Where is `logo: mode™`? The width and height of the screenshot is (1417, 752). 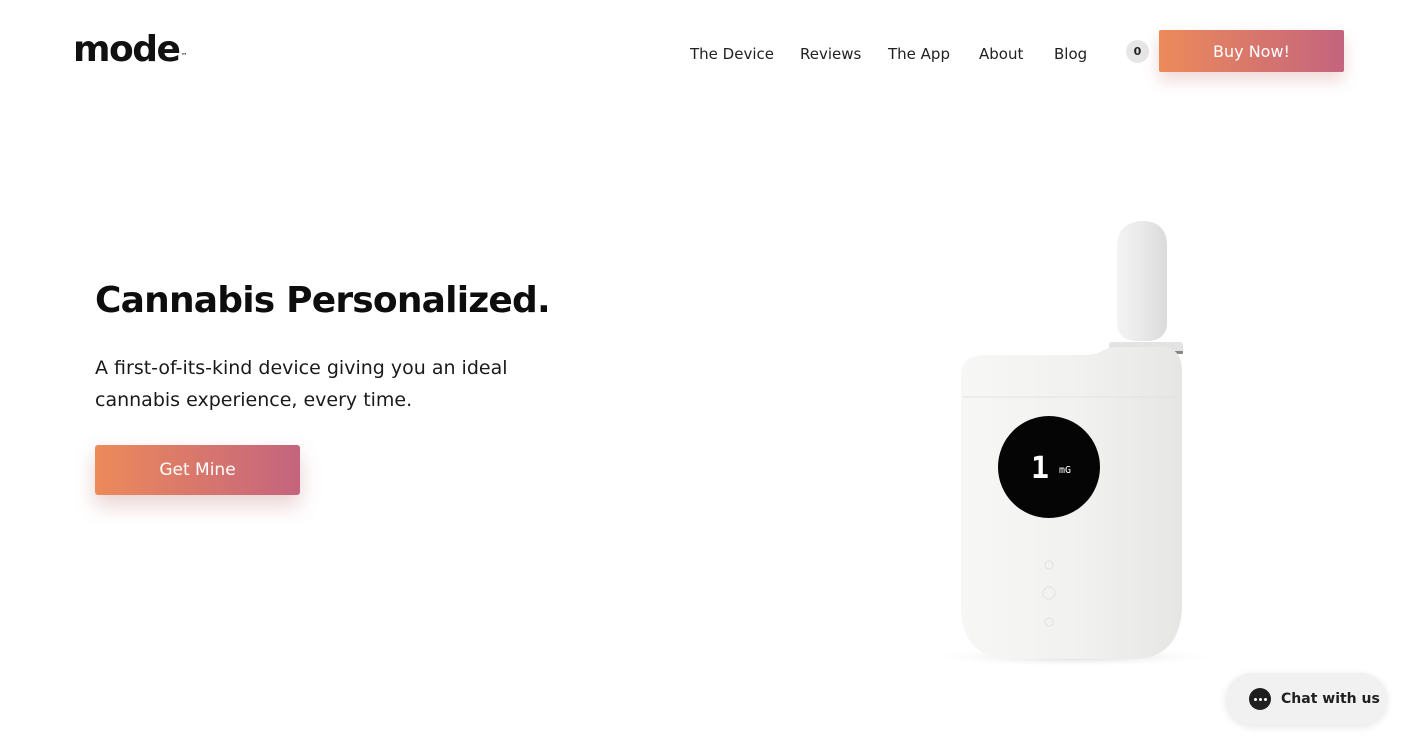 logo: mode™ is located at coordinates (130, 50).